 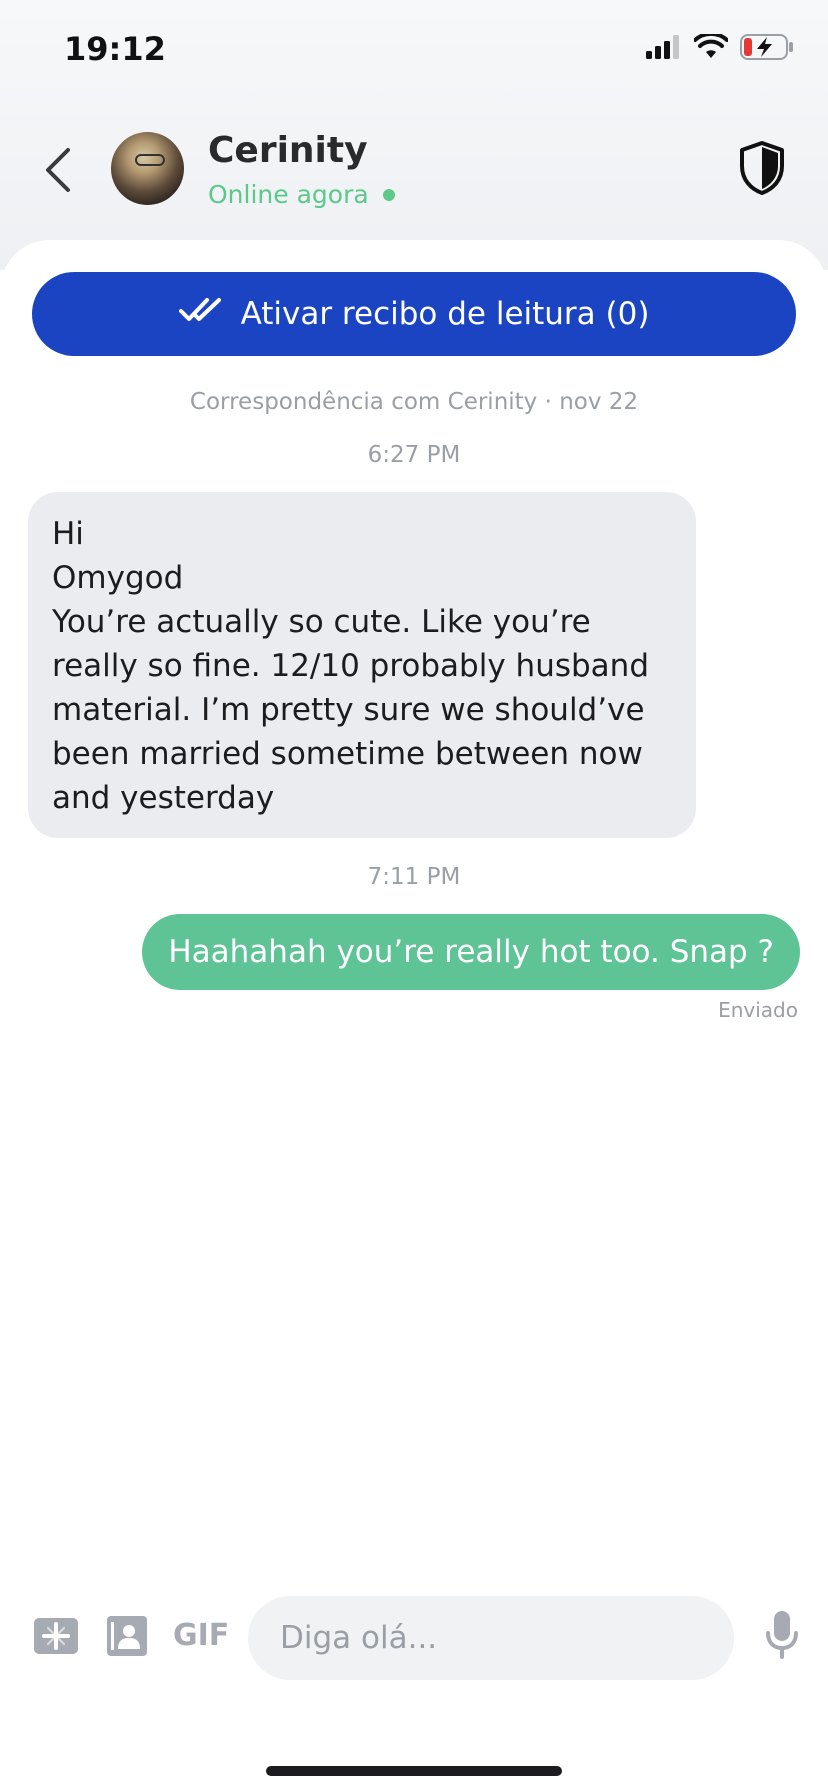 I want to click on contact-card-icon, so click(x=127, y=1638).